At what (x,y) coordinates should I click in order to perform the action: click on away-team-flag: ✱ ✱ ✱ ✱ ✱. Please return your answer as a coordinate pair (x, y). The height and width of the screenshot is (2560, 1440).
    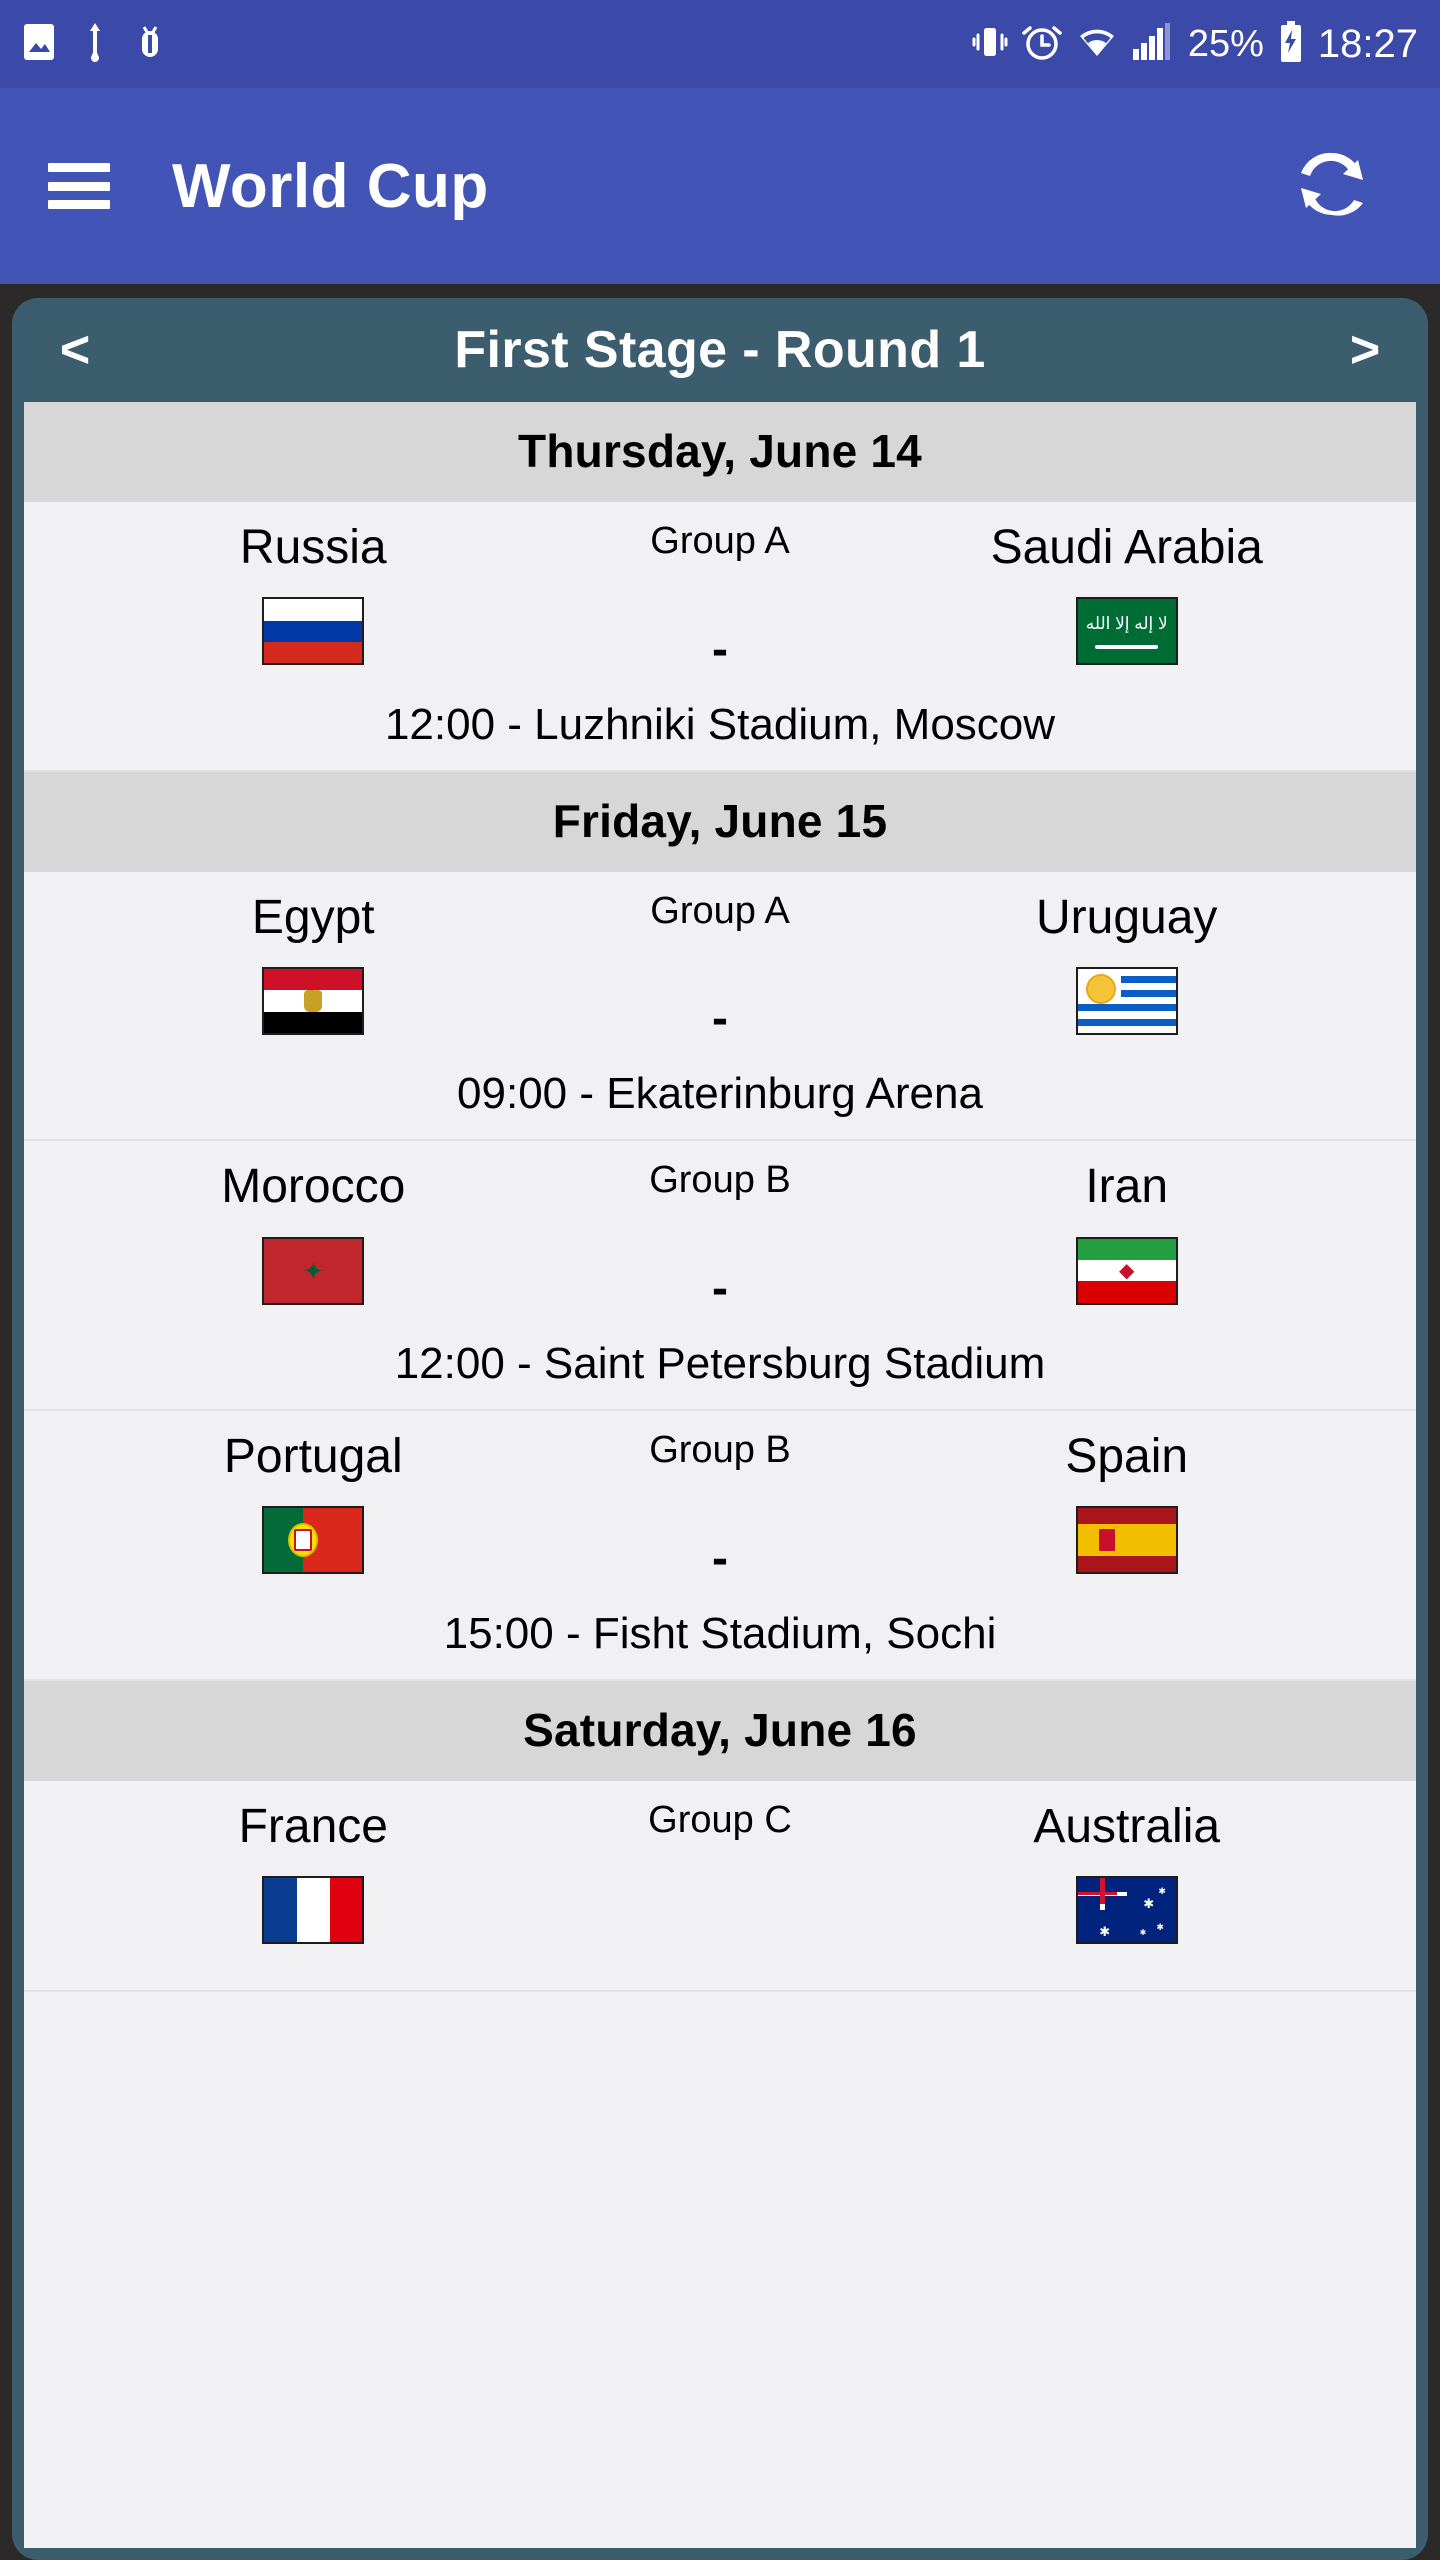
    Looking at the image, I should click on (1126, 1909).